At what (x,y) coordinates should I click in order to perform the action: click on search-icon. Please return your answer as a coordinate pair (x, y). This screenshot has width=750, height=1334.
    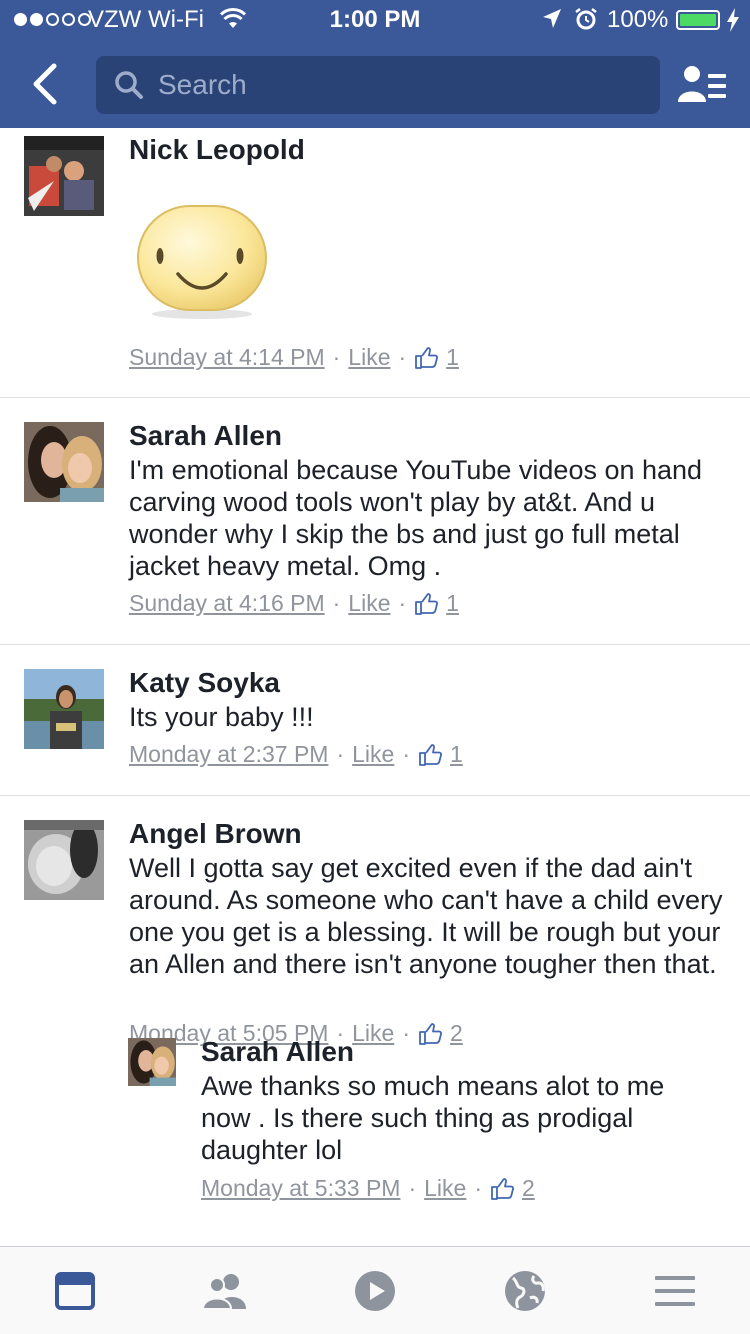
    Looking at the image, I should click on (129, 85).